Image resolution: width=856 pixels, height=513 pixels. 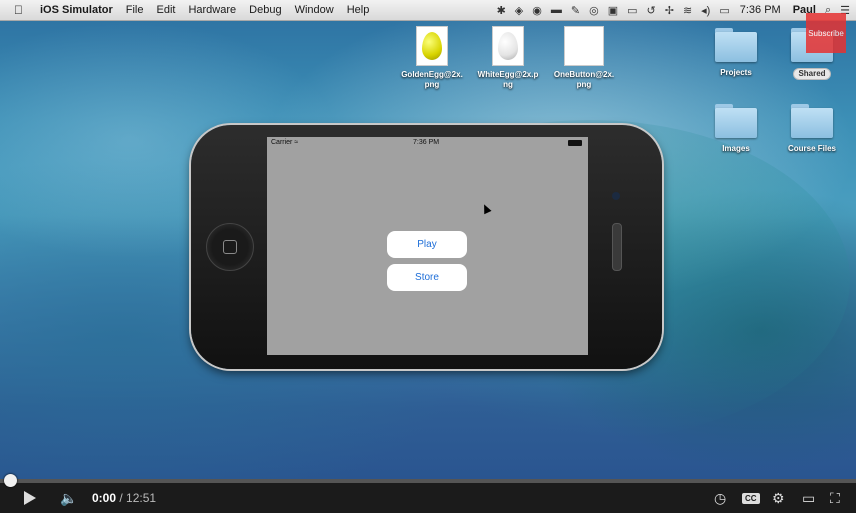 I want to click on home-button, so click(x=230, y=247).